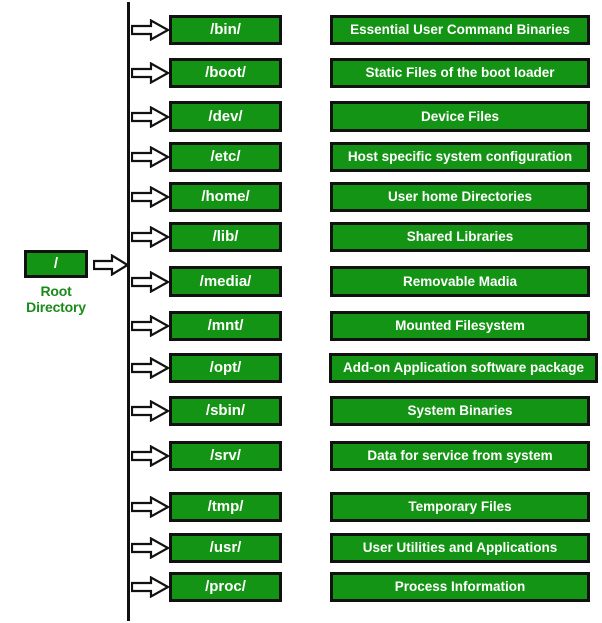 This screenshot has width=602, height=623. I want to click on description-box: Static Files of the boot loader, so click(460, 73).